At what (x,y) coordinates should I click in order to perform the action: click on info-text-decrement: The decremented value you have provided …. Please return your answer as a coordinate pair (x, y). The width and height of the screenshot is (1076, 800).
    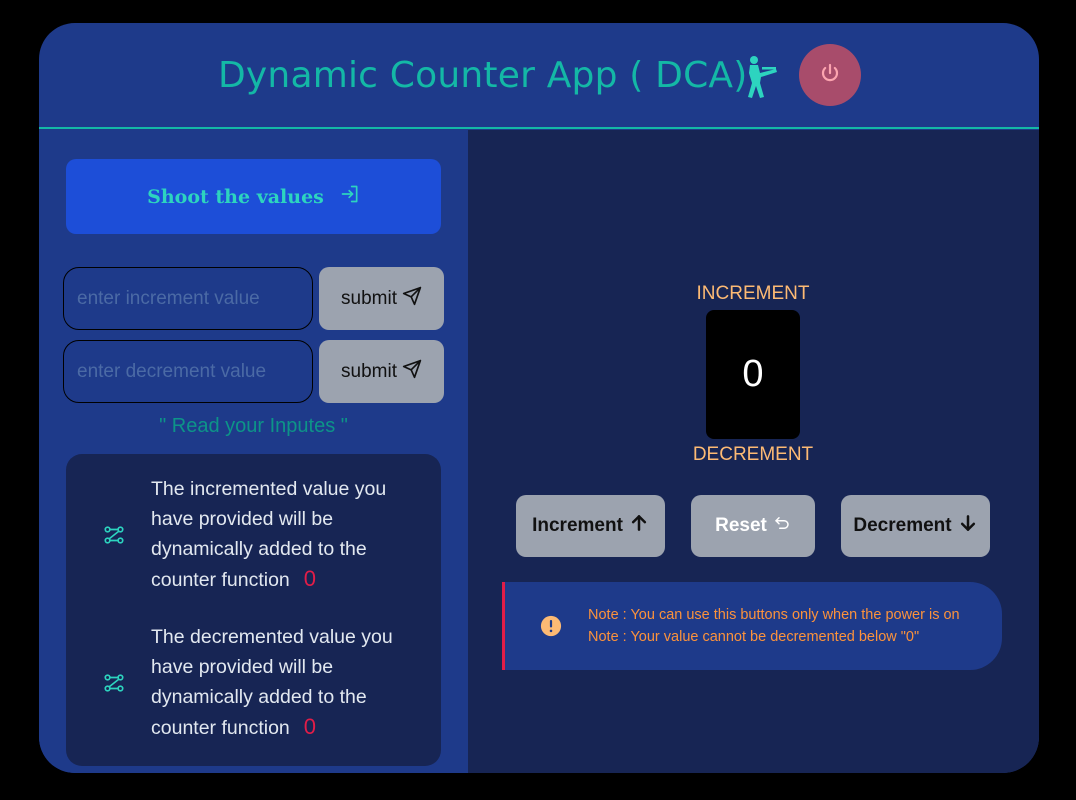
    Looking at the image, I should click on (281, 682).